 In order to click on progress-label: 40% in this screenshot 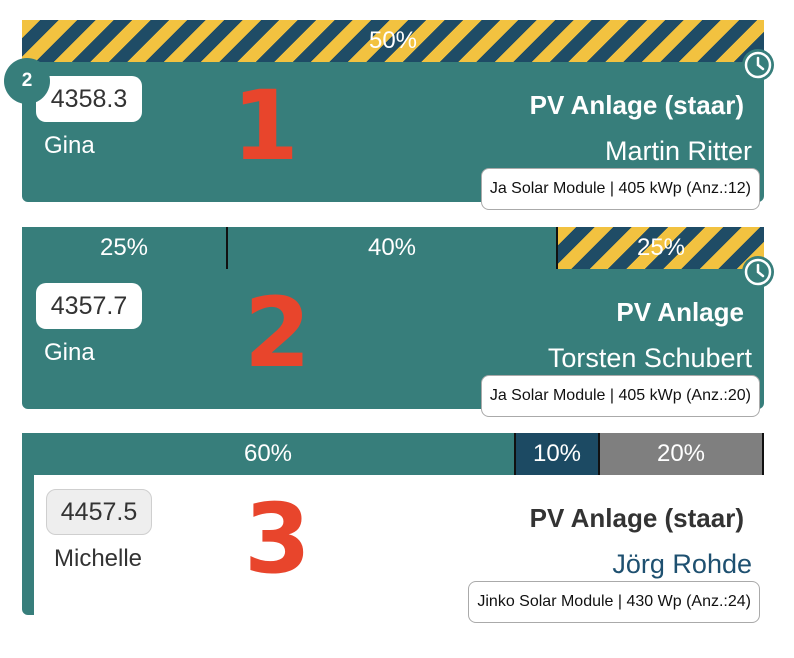, I will do `click(392, 247)`.